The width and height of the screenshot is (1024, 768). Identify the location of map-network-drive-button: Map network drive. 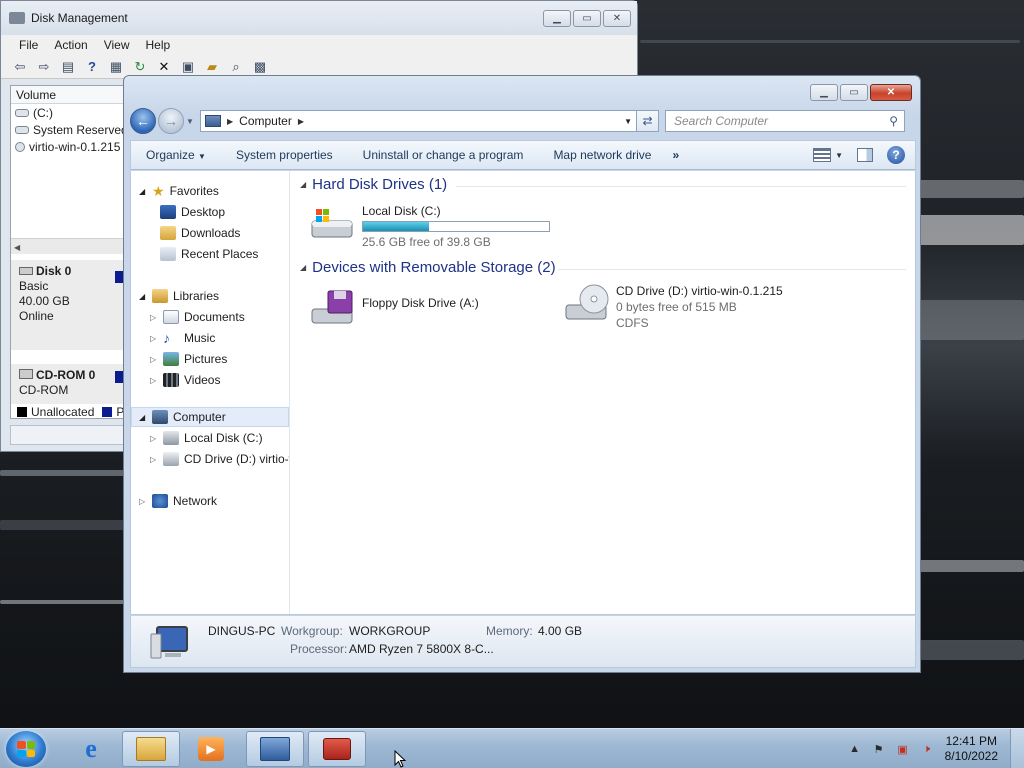
(602, 155).